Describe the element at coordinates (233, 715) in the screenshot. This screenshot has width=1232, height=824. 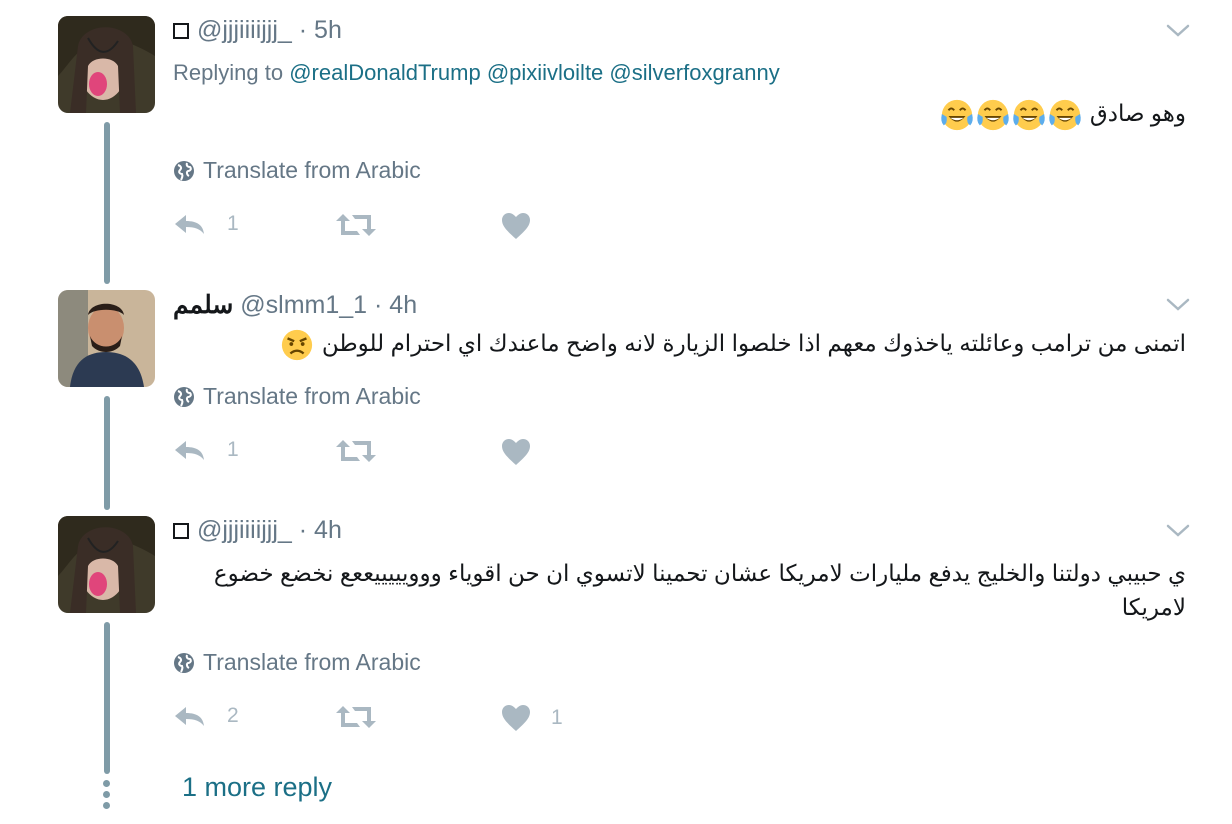
I see `reply-count: 2` at that location.